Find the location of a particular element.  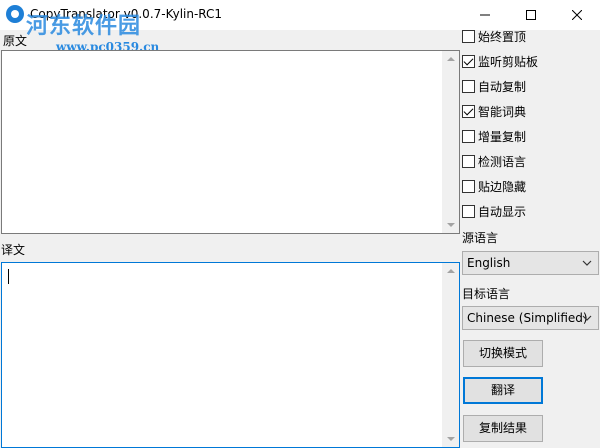

app-icon is located at coordinates (15, 14).